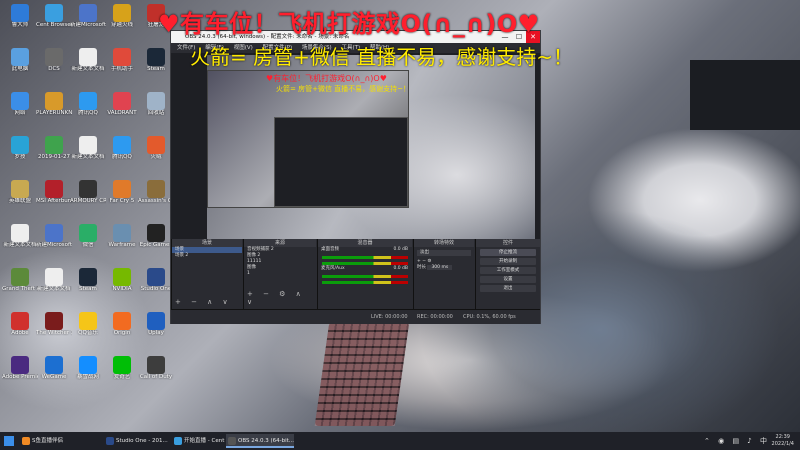 Image resolution: width=800 pixels, height=450 pixels. What do you see at coordinates (156, 243) in the screenshot?
I see `desktop-icon: Epic Games` at bounding box center [156, 243].